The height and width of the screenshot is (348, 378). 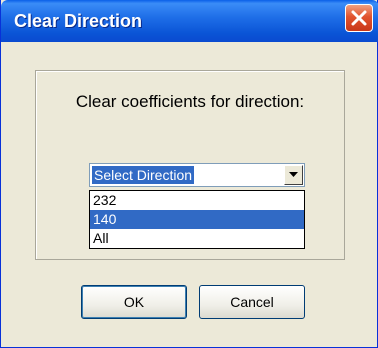 I want to click on window-title: Clear Direction, so click(x=78, y=21).